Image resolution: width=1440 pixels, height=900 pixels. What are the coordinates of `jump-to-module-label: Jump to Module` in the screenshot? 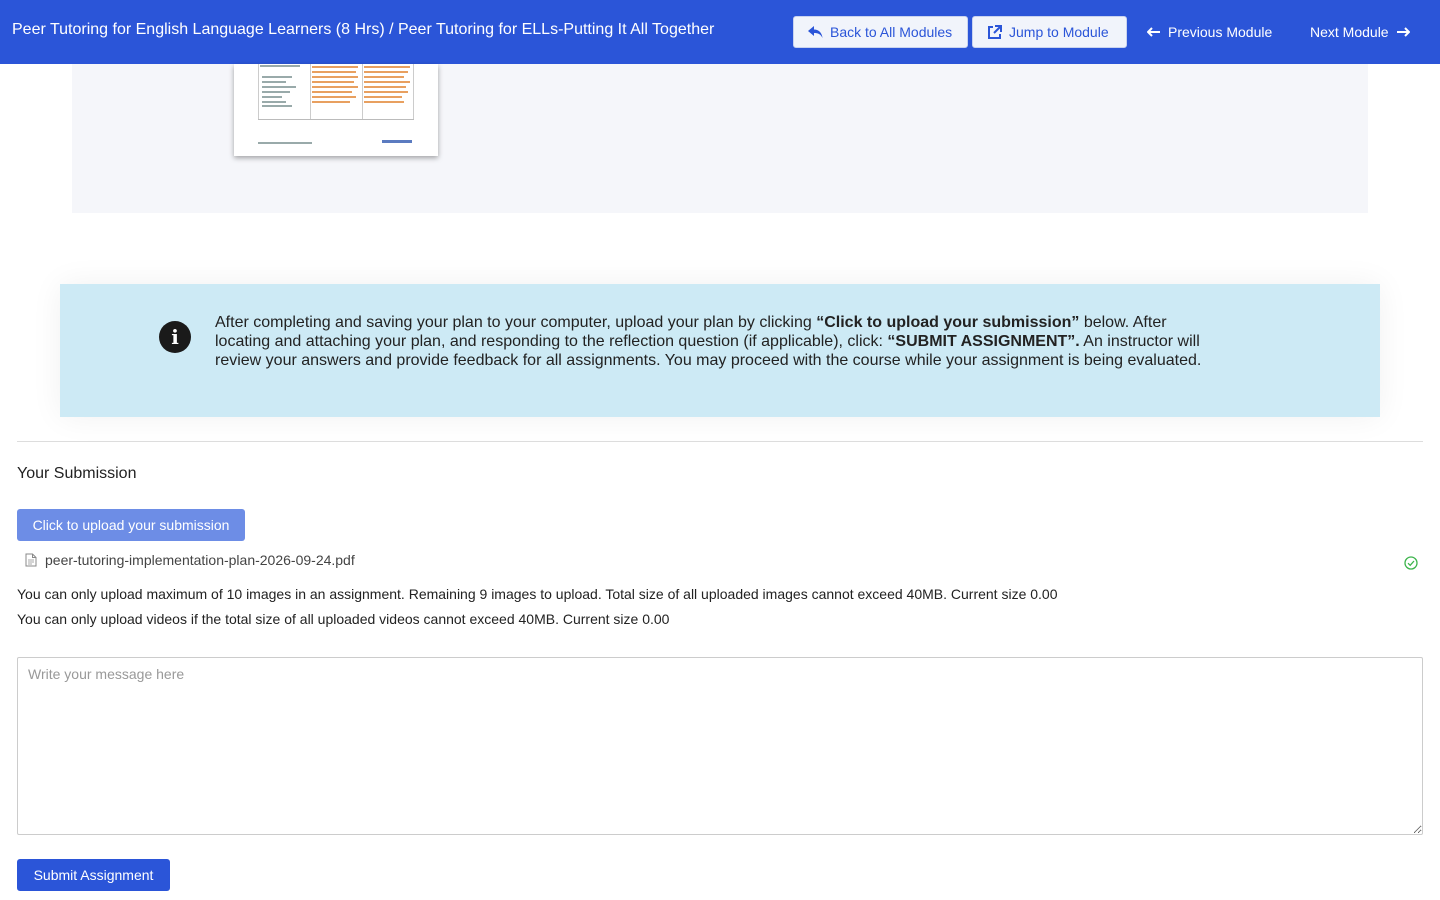 It's located at (1059, 32).